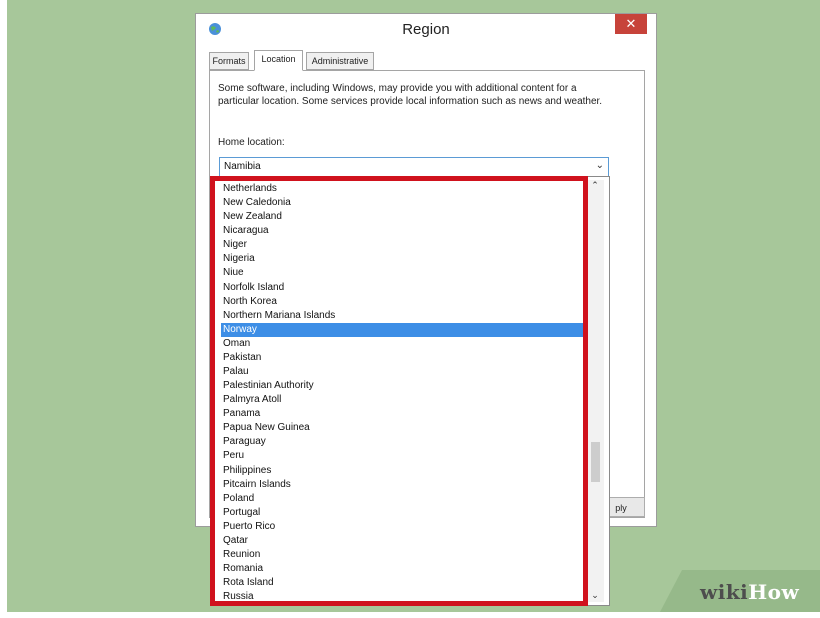 The image size is (820, 618). I want to click on close-icon: ✕, so click(631, 23).